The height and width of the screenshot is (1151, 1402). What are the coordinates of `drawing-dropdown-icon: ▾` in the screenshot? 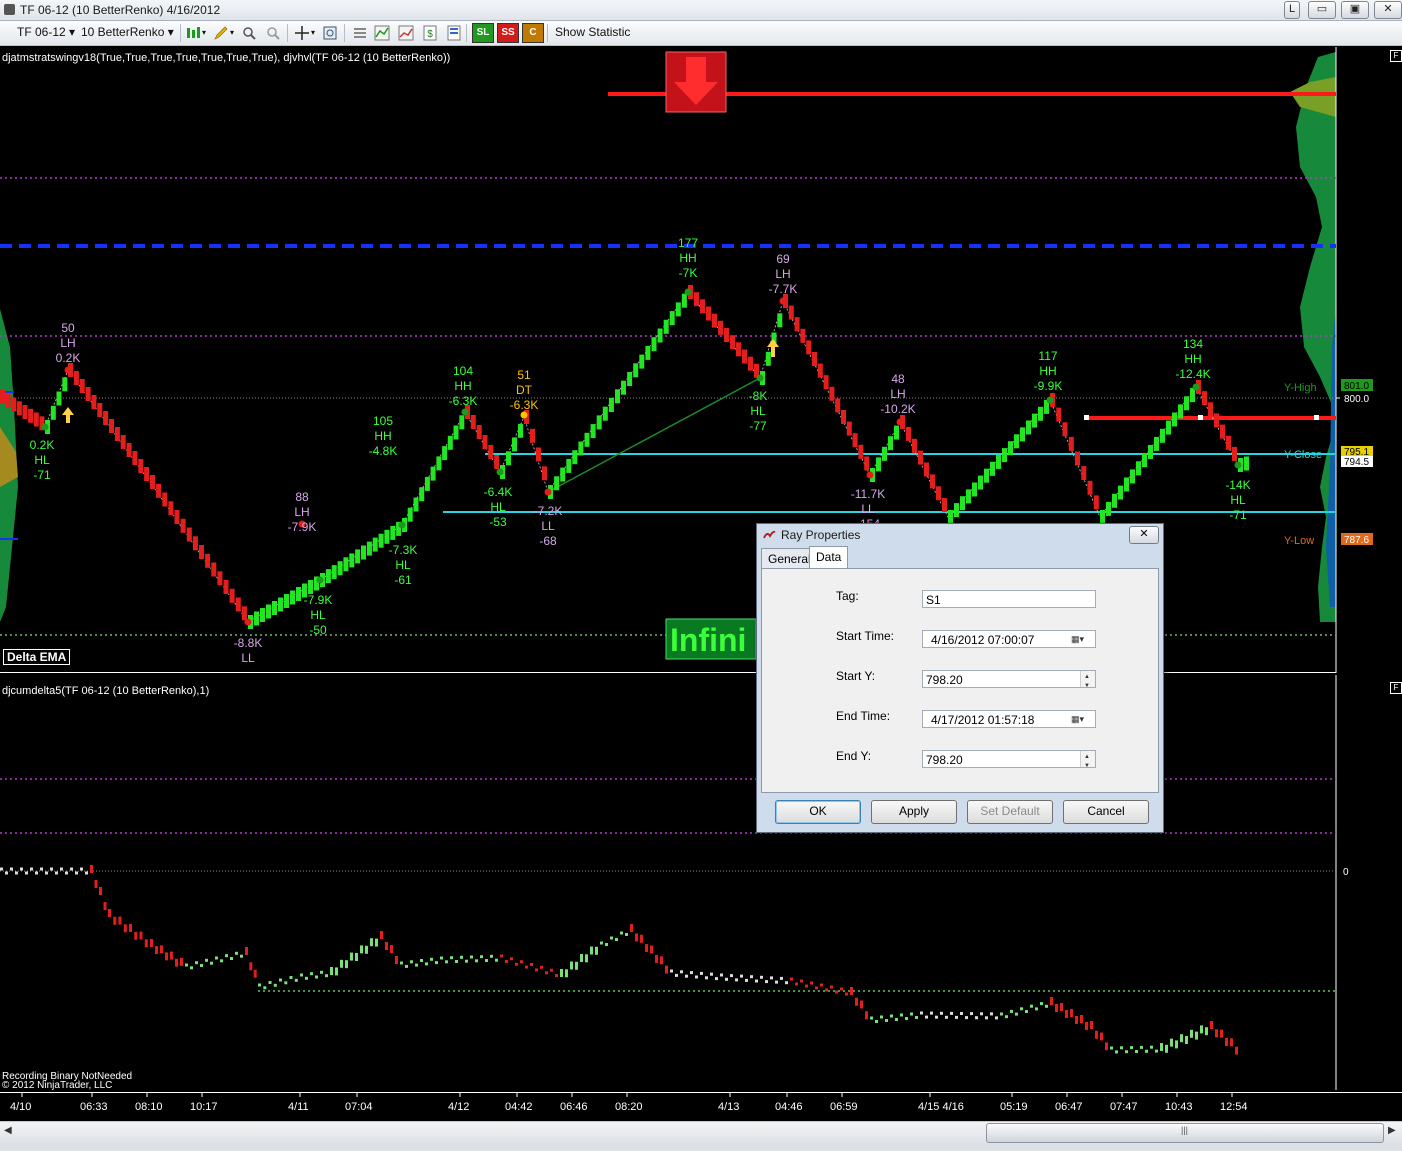 It's located at (232, 32).